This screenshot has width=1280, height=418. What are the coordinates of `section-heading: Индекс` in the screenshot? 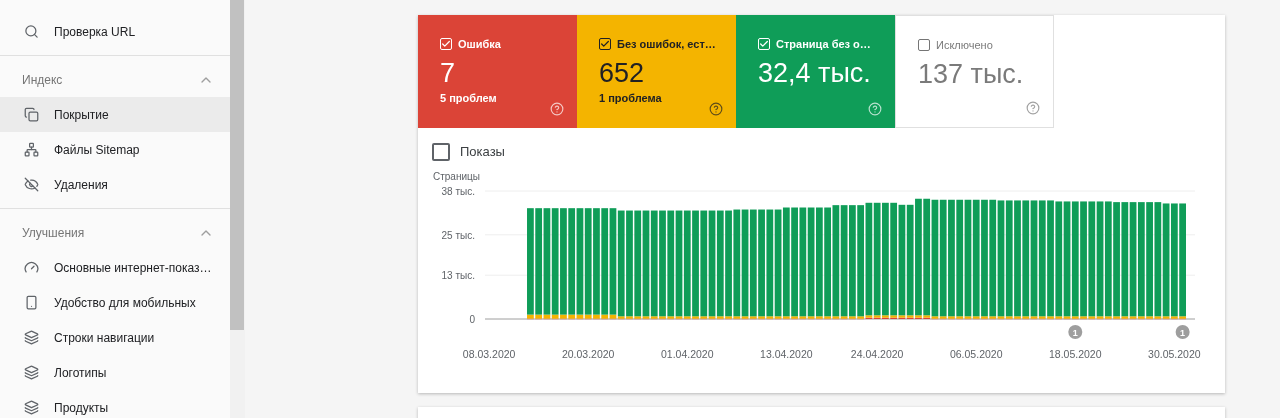 It's located at (42, 80).